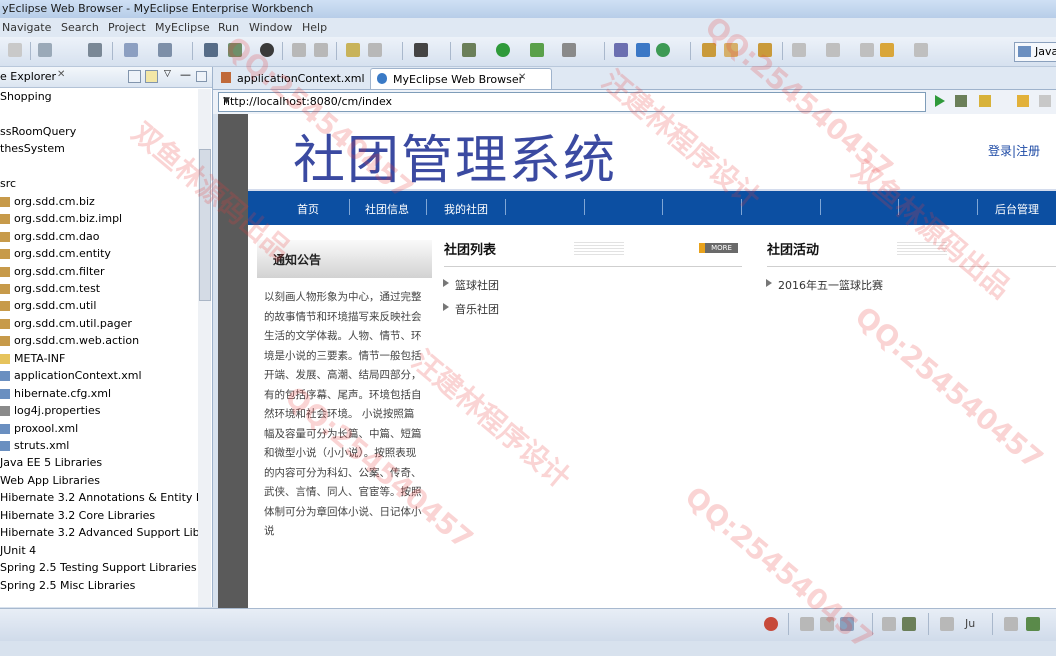 The image size is (1056, 656). What do you see at coordinates (314, 27) in the screenshot?
I see `menu-help: Help` at bounding box center [314, 27].